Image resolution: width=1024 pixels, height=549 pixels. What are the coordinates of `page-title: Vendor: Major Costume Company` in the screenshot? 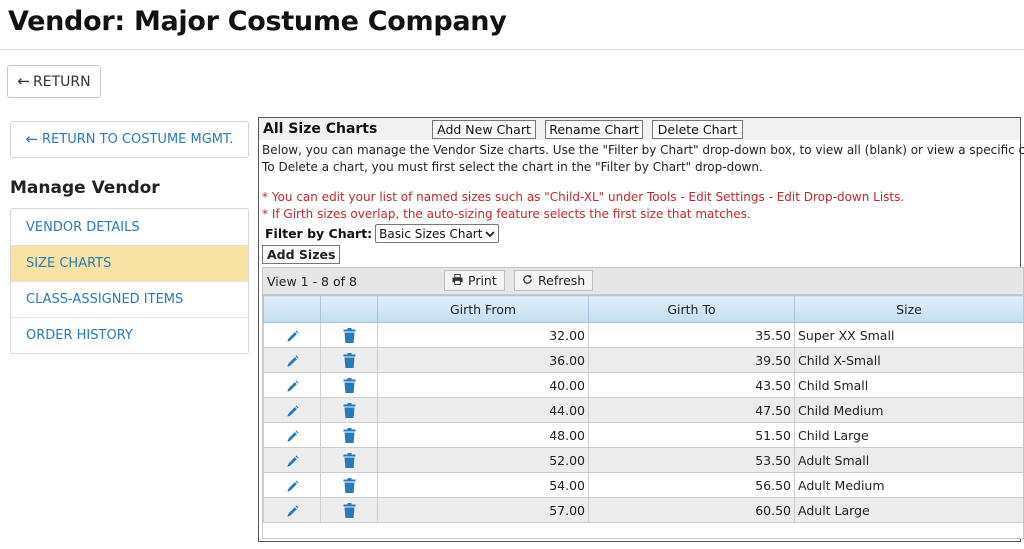 It's located at (257, 21).